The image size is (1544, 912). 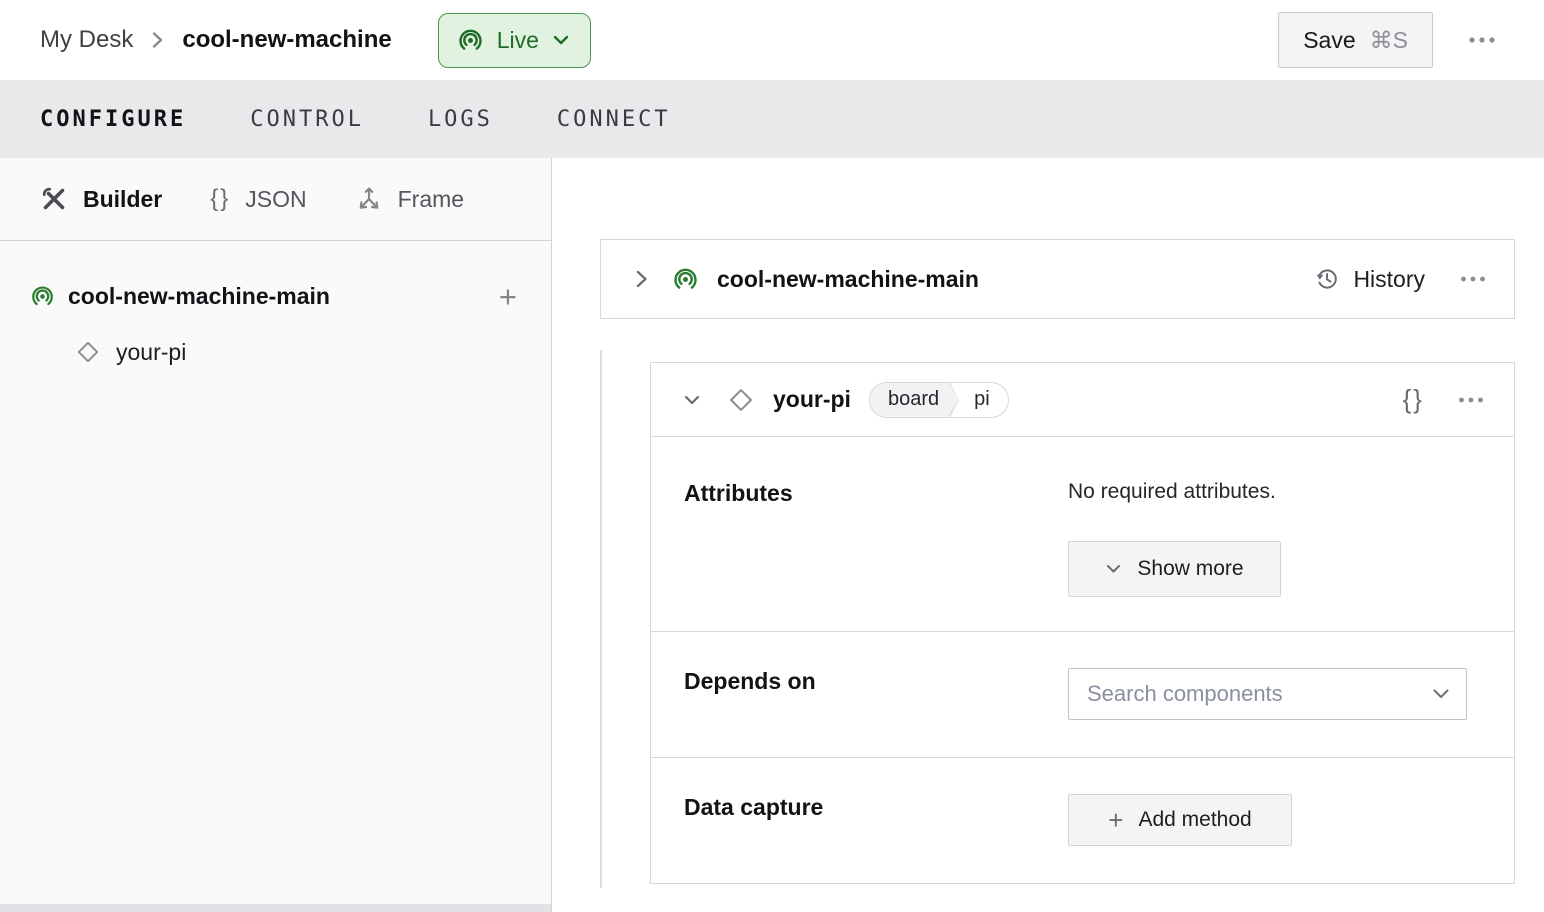 What do you see at coordinates (470, 40) in the screenshot?
I see `live-broadcast-icon` at bounding box center [470, 40].